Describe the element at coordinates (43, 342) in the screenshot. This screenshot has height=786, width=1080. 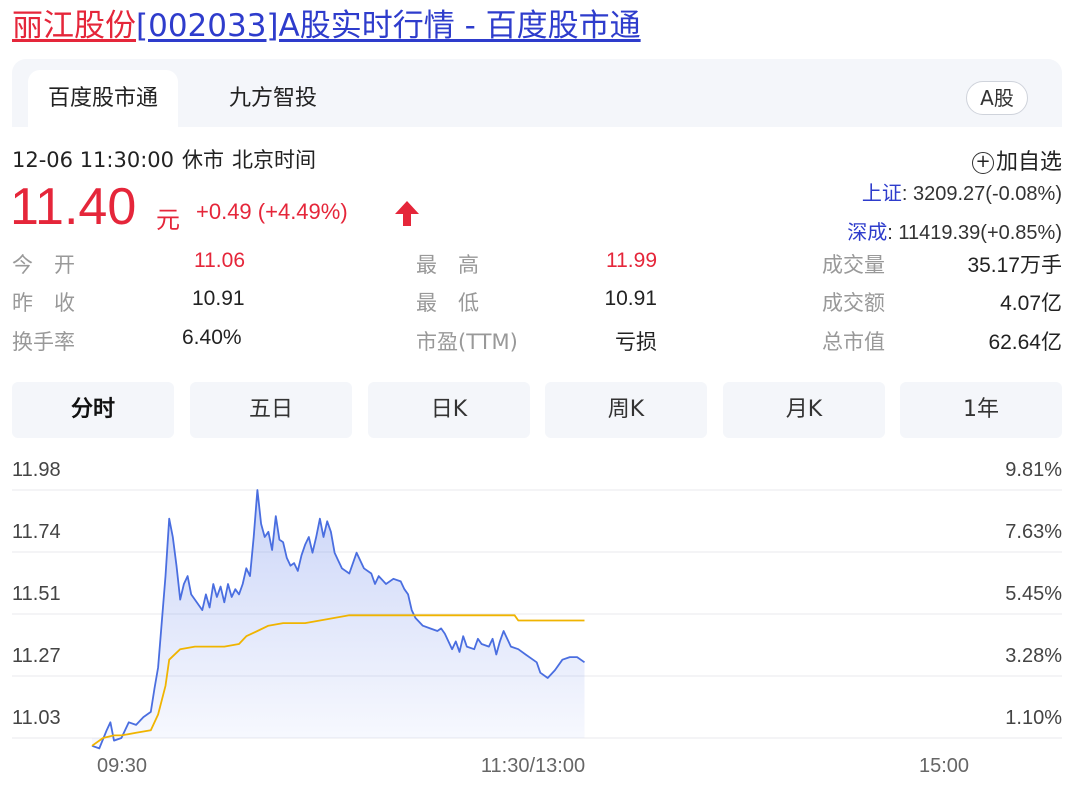
I see `stat-turnover-label: 换手率` at that location.